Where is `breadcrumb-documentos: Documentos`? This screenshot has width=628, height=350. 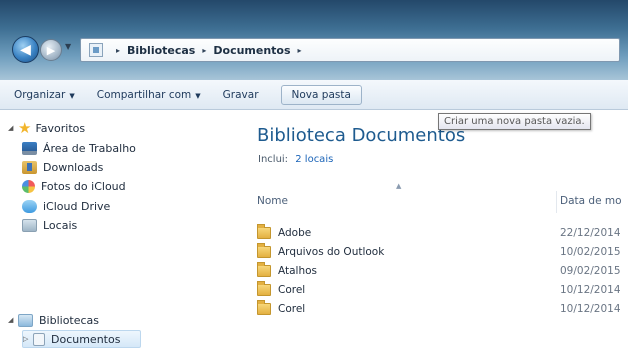 breadcrumb-documentos: Documentos is located at coordinates (251, 50).